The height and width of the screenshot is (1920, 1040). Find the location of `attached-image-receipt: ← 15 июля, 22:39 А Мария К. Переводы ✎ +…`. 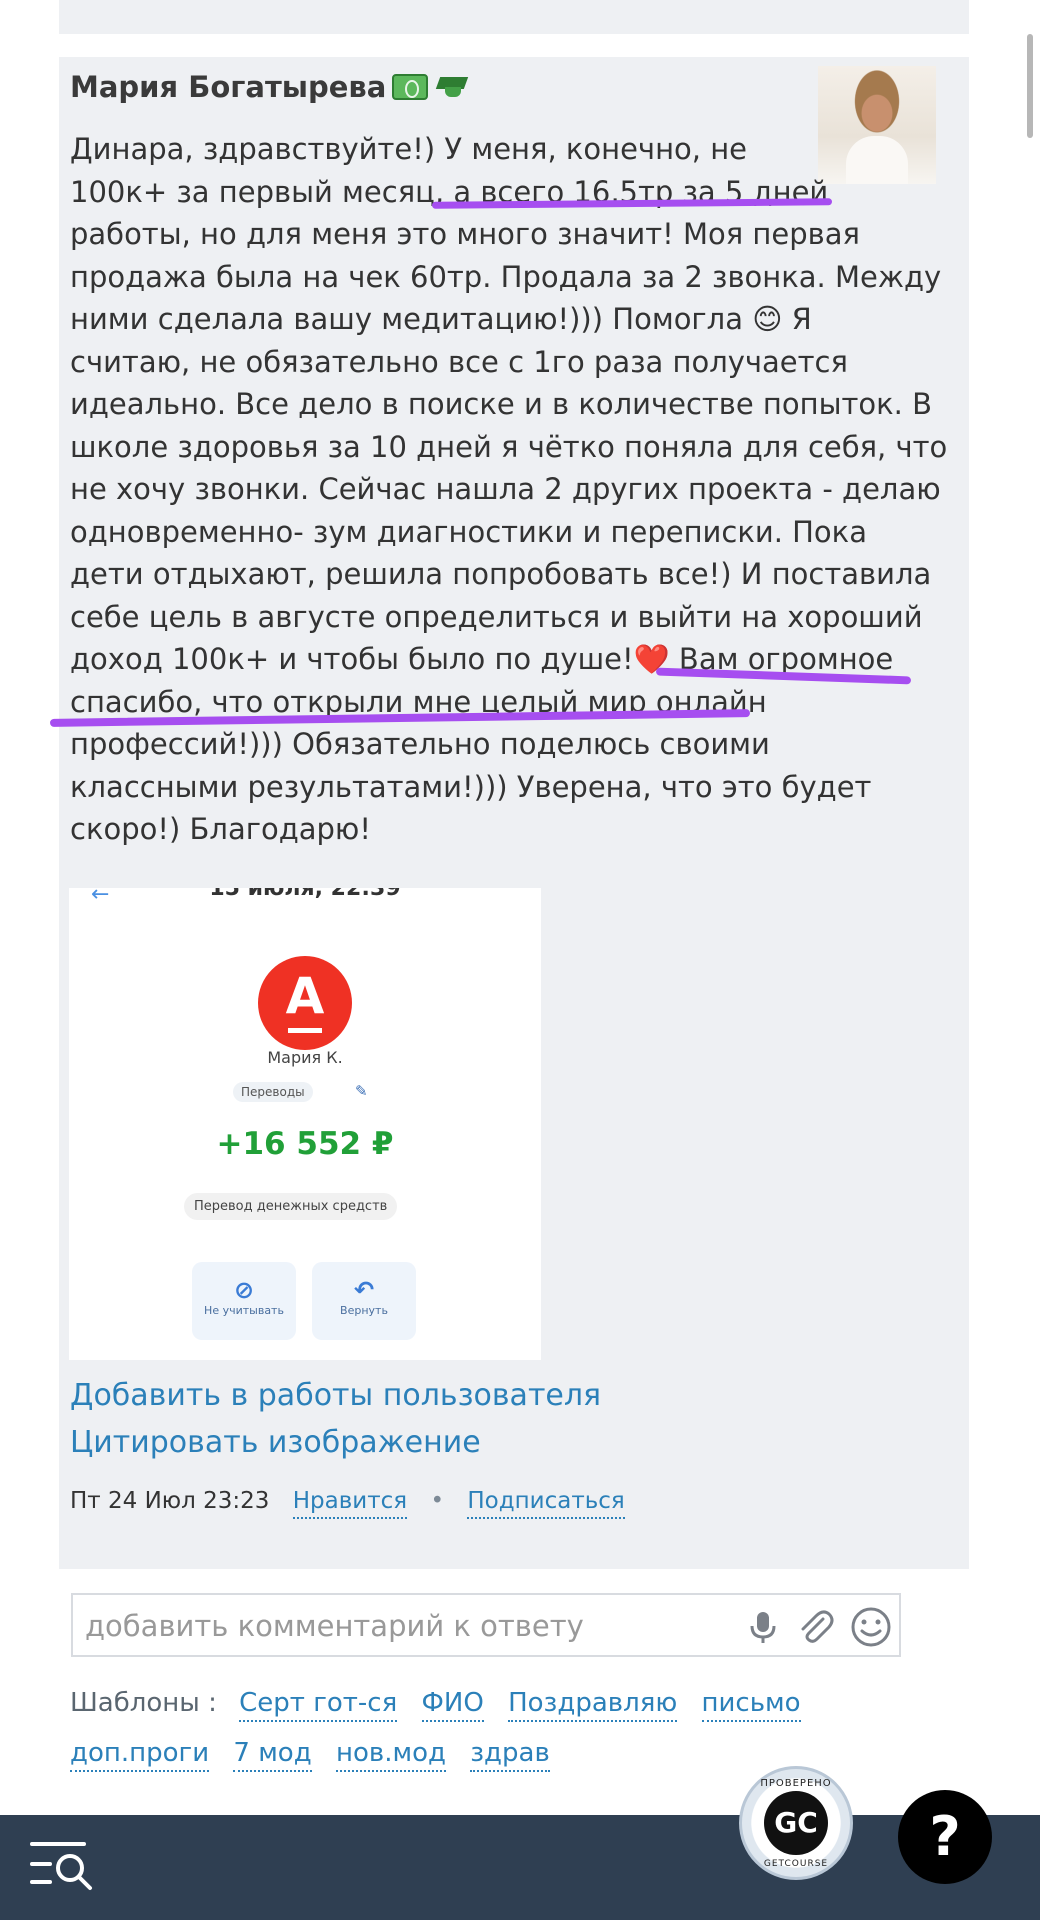

attached-image-receipt: ← 15 июля, 22:39 А Мария К. Переводы ✎ +… is located at coordinates (305, 1124).